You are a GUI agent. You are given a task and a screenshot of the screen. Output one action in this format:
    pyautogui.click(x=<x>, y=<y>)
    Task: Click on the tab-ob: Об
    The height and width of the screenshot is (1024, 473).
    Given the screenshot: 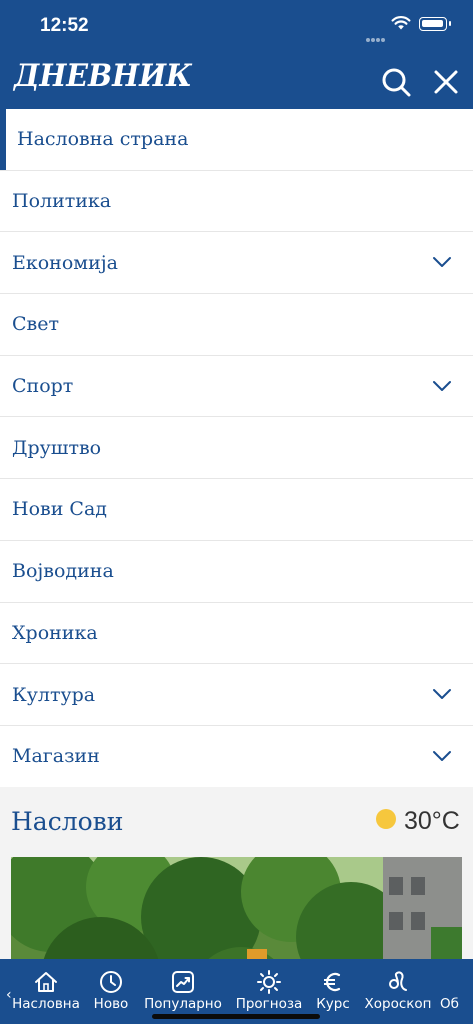 What is the action you would take?
    pyautogui.click(x=456, y=991)
    